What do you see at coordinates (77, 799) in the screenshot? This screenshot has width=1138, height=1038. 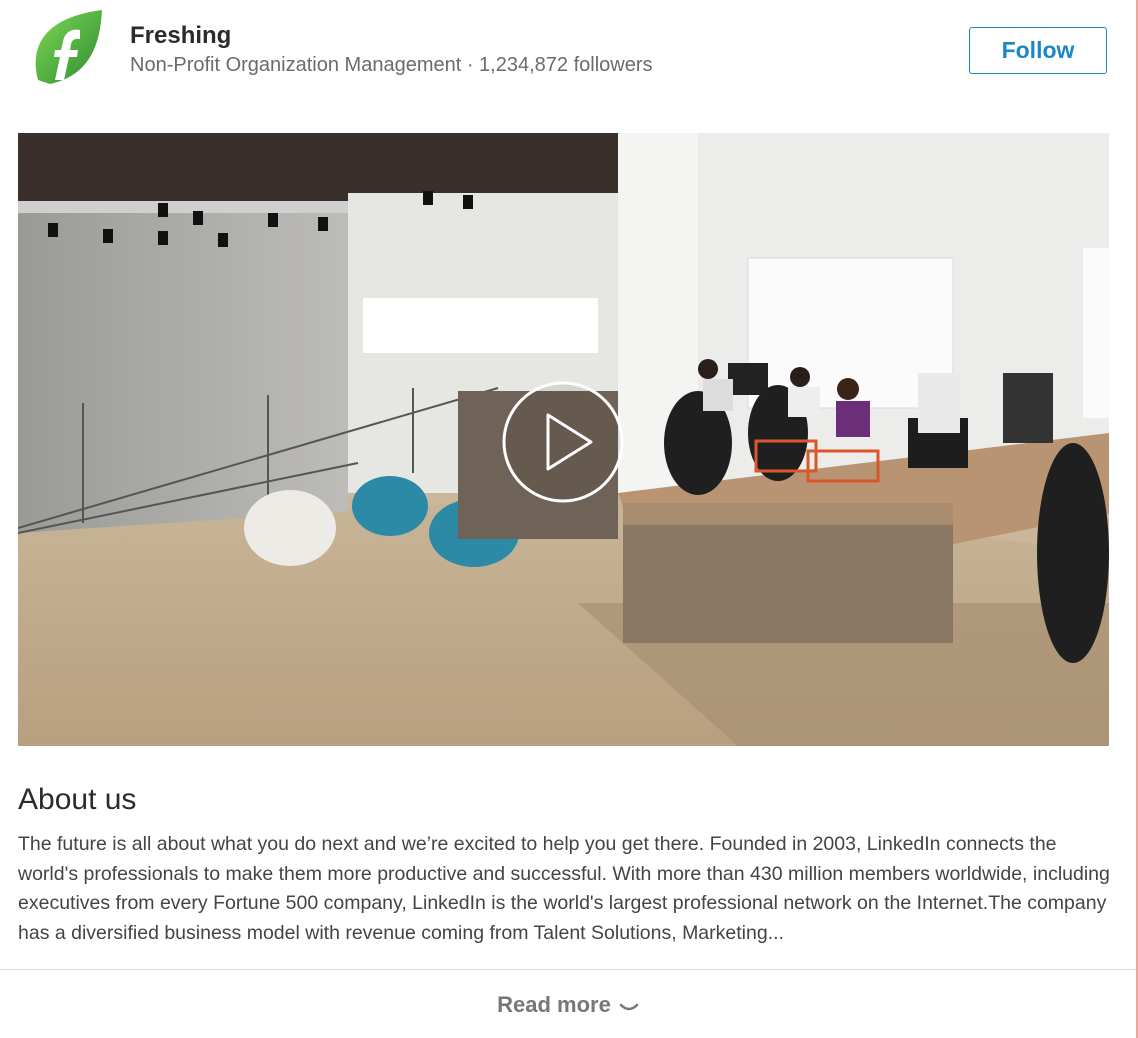 I see `about-heading: About us` at bounding box center [77, 799].